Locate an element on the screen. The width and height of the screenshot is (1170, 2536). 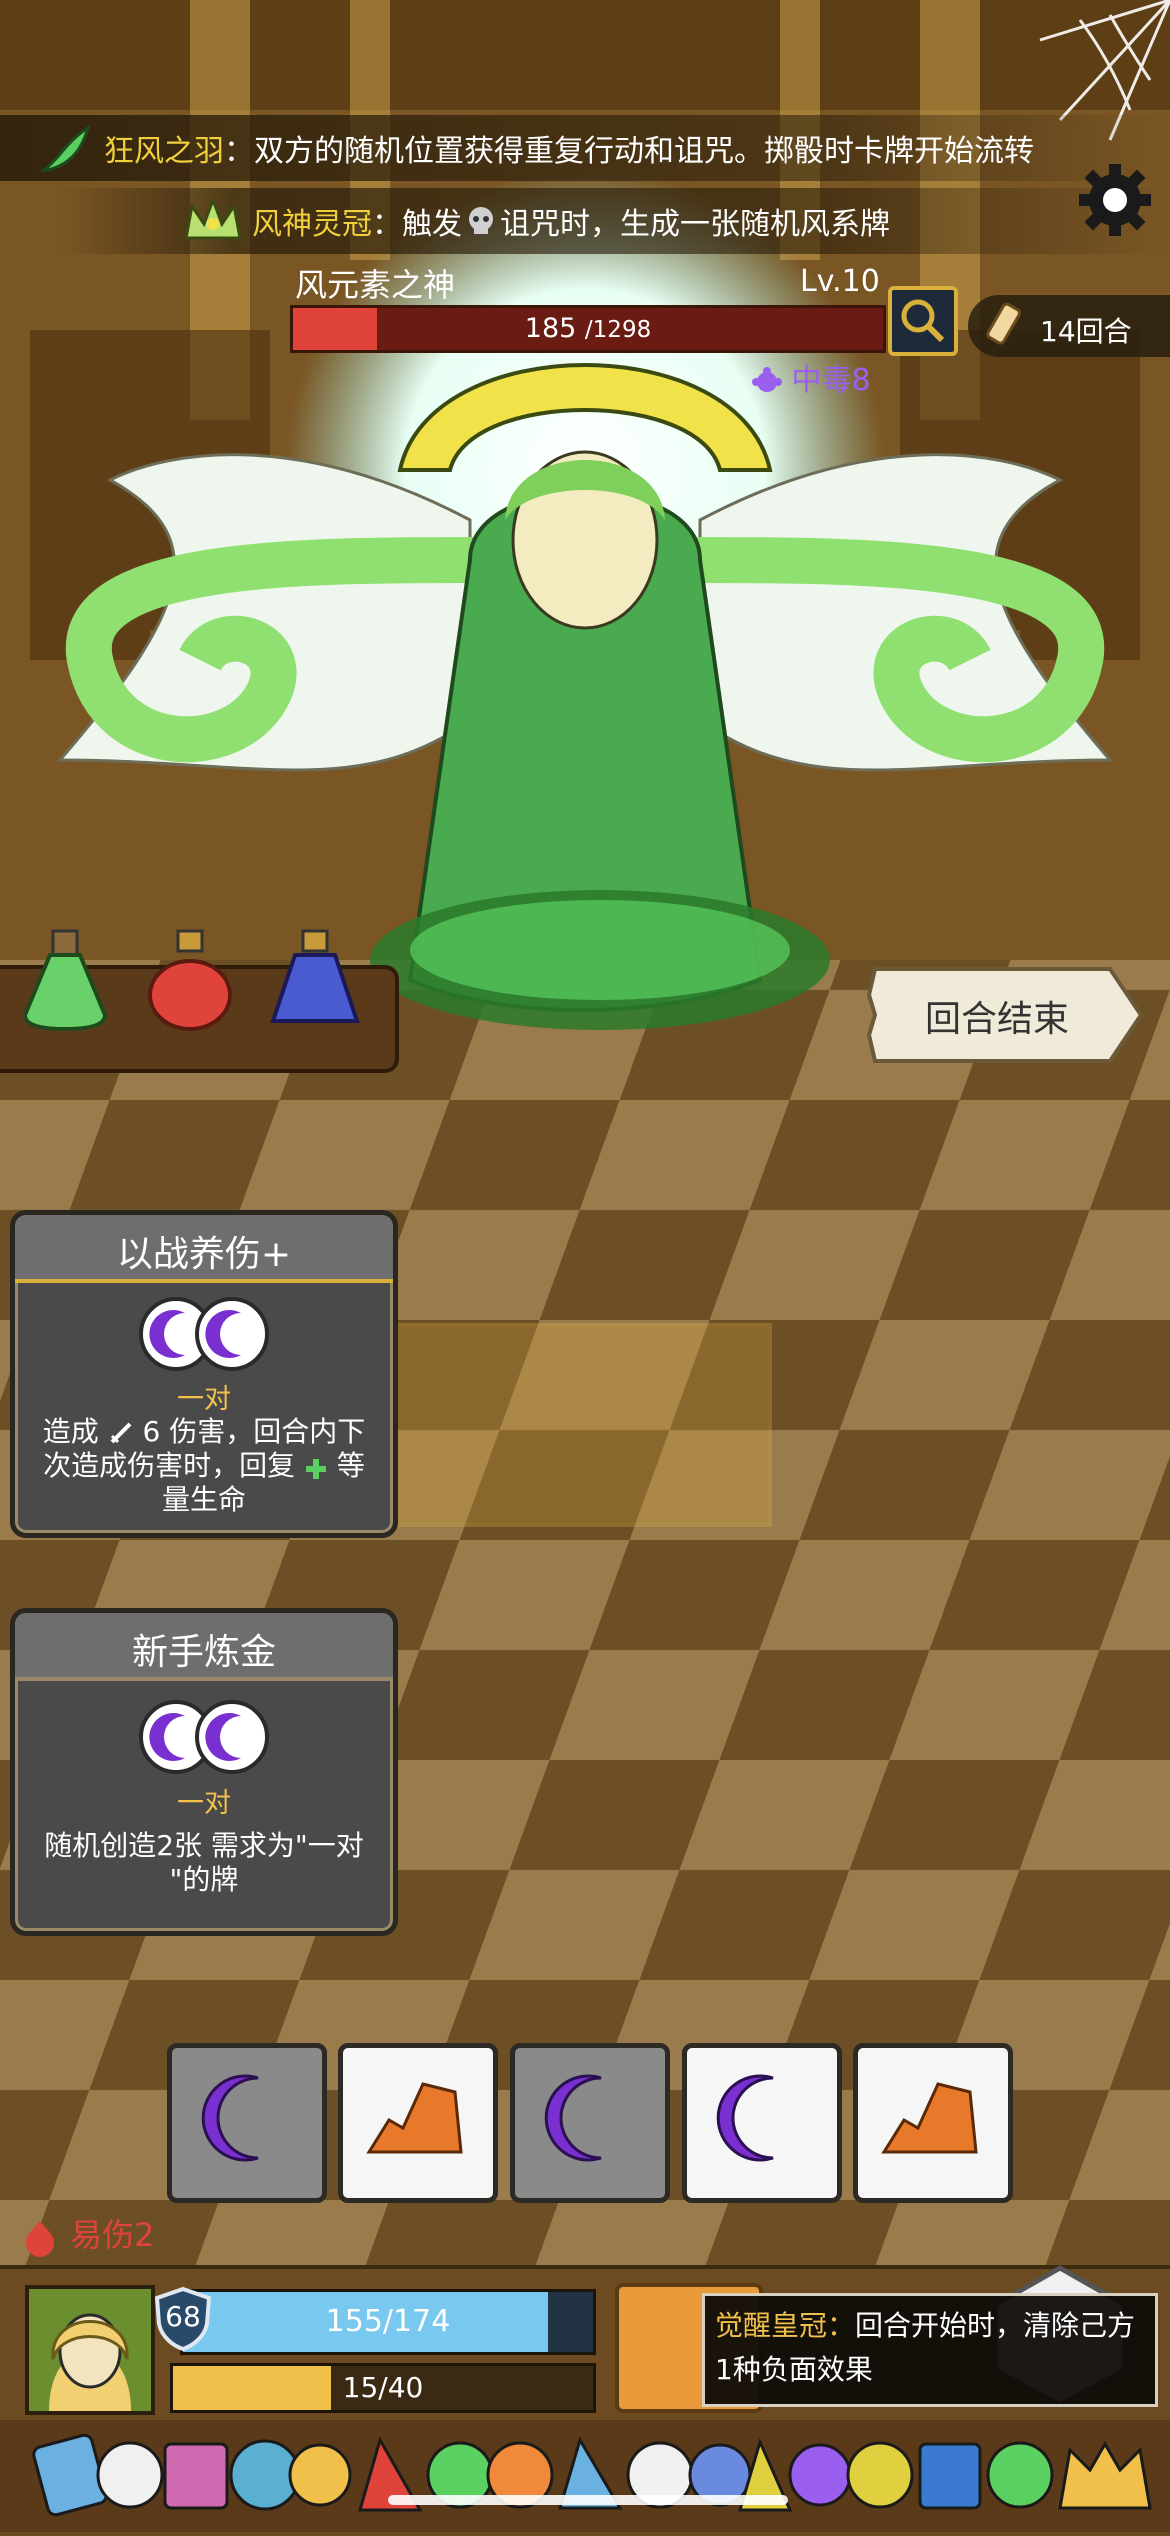
feather-icon is located at coordinates (66, 148).